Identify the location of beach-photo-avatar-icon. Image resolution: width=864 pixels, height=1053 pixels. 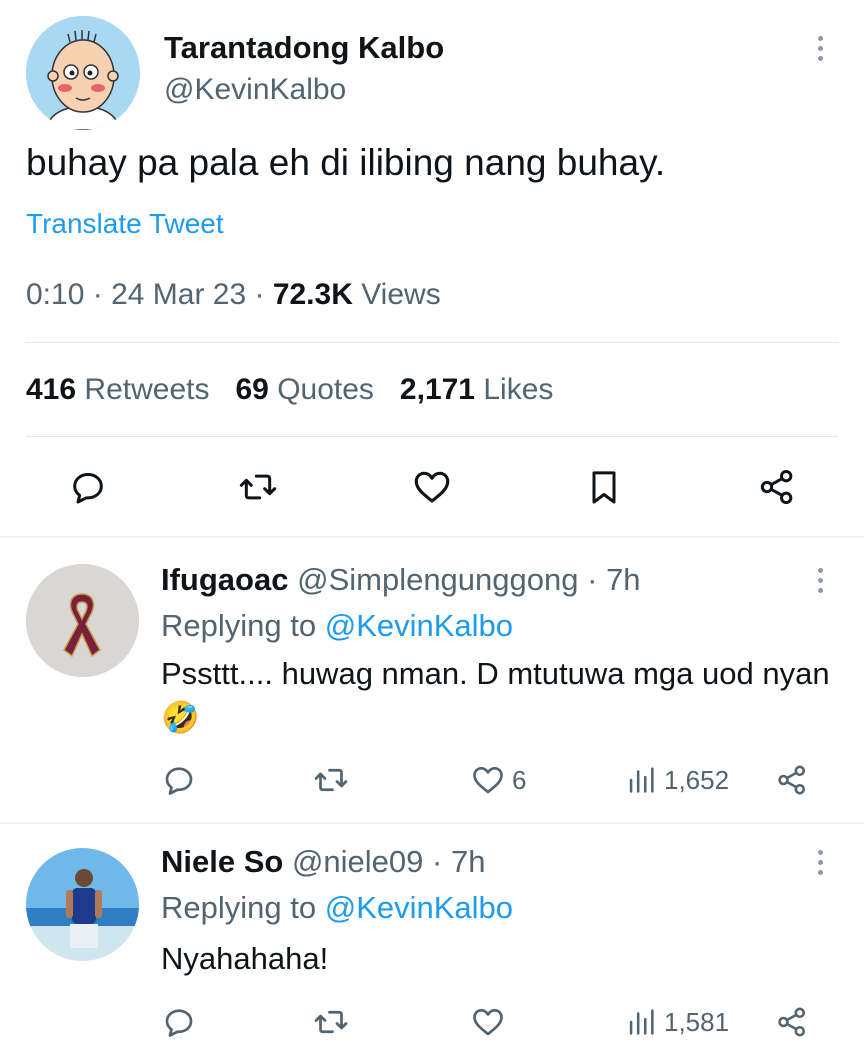
(82, 904).